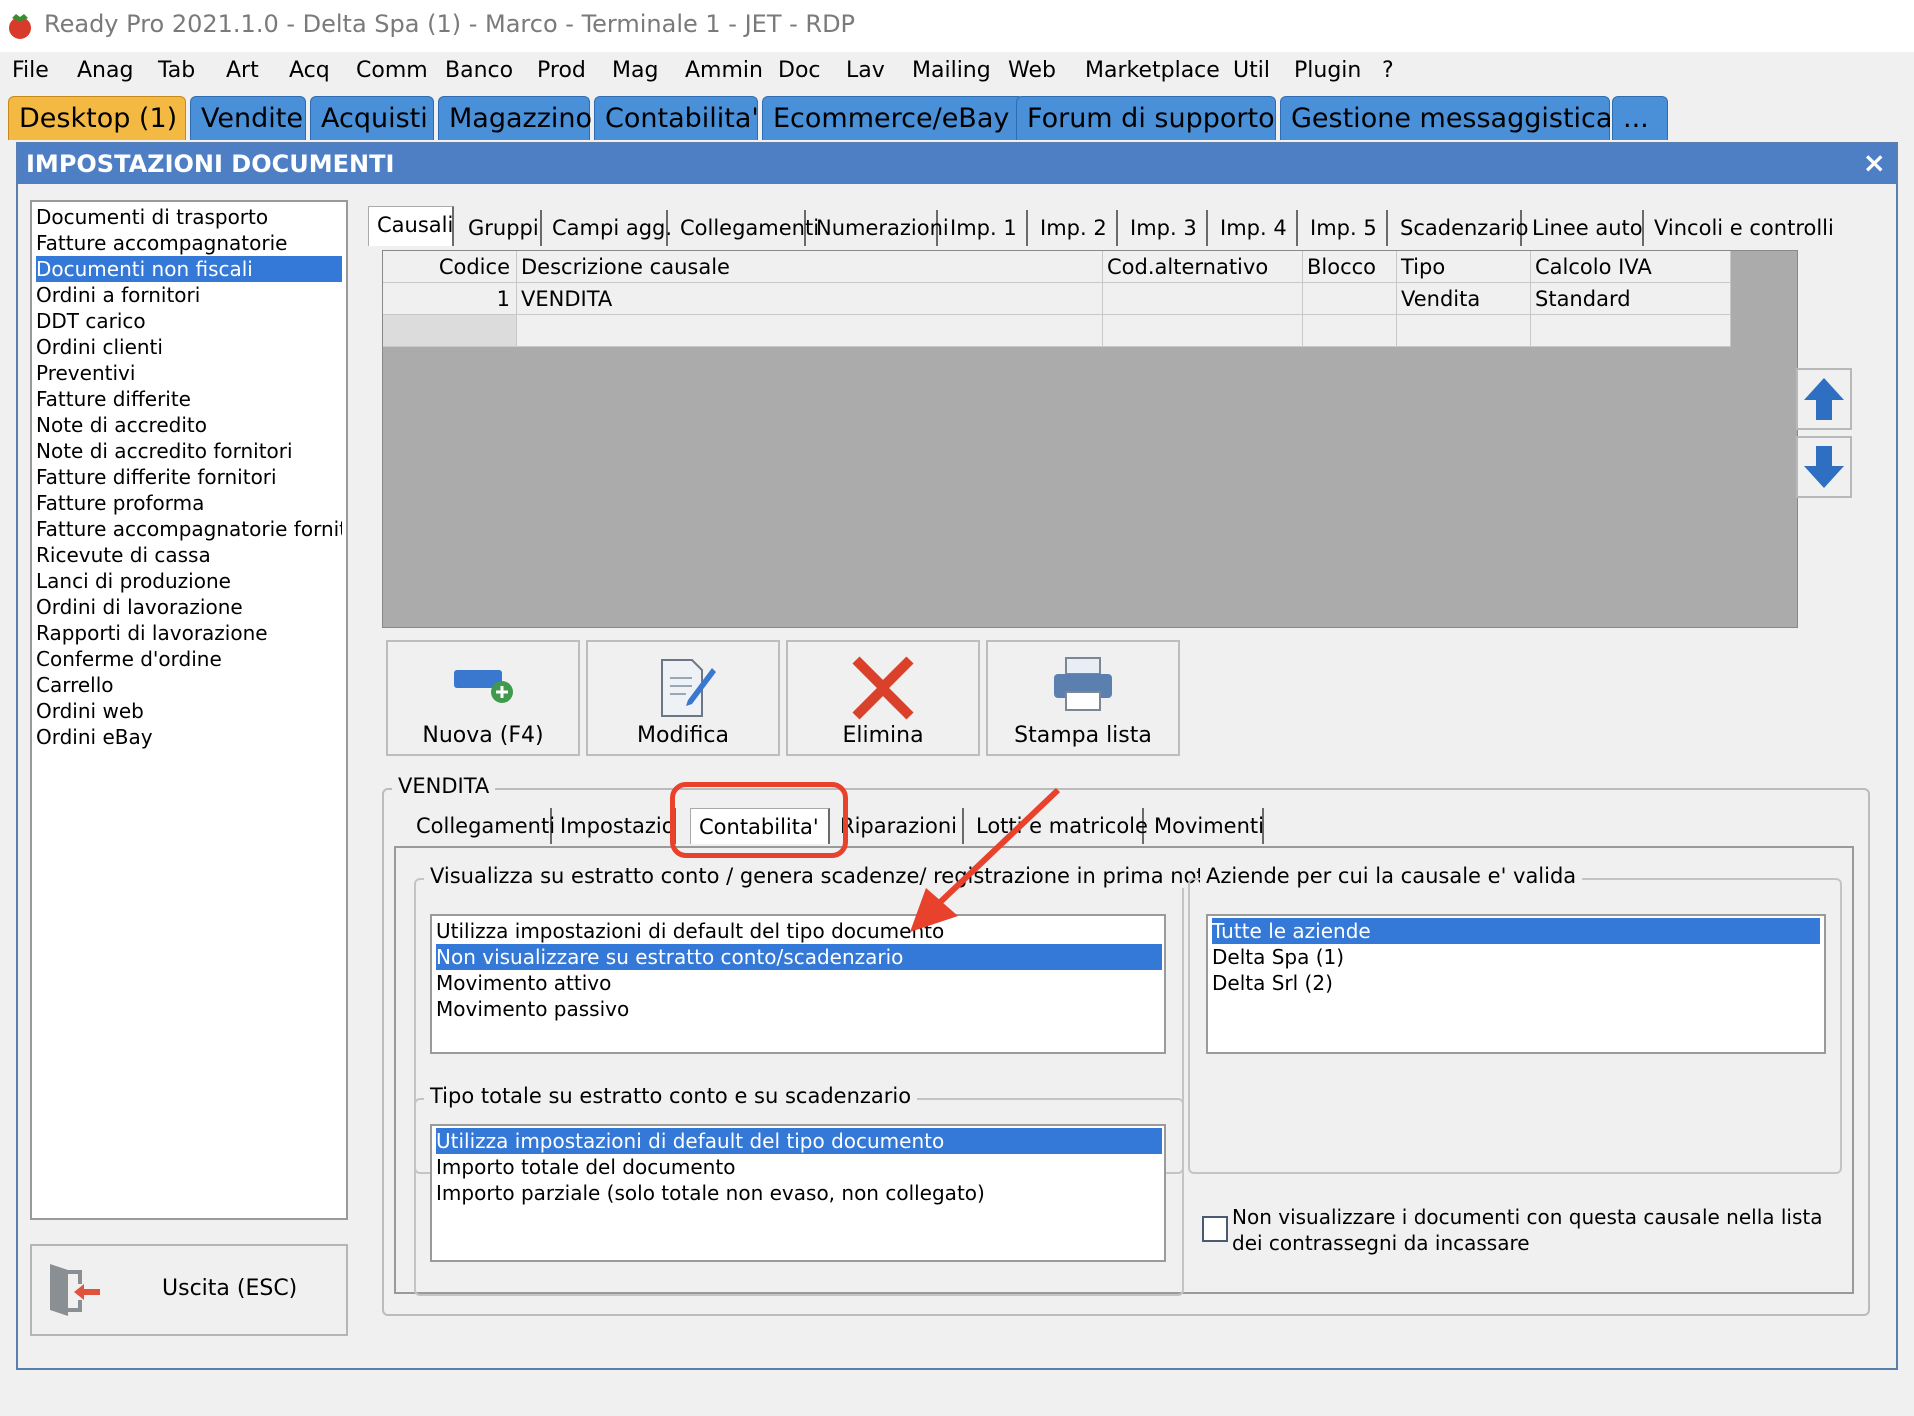 This screenshot has height=1416, width=1914. Describe the element at coordinates (483, 698) in the screenshot. I see `new-button: Nuova (F4)` at that location.